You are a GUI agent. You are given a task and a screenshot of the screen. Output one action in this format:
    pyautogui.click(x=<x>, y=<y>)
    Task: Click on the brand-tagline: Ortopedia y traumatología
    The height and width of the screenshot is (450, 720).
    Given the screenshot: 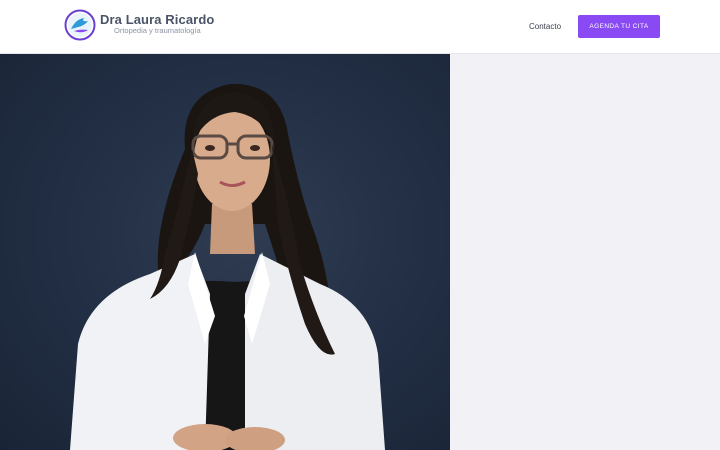 What is the action you would take?
    pyautogui.click(x=157, y=30)
    